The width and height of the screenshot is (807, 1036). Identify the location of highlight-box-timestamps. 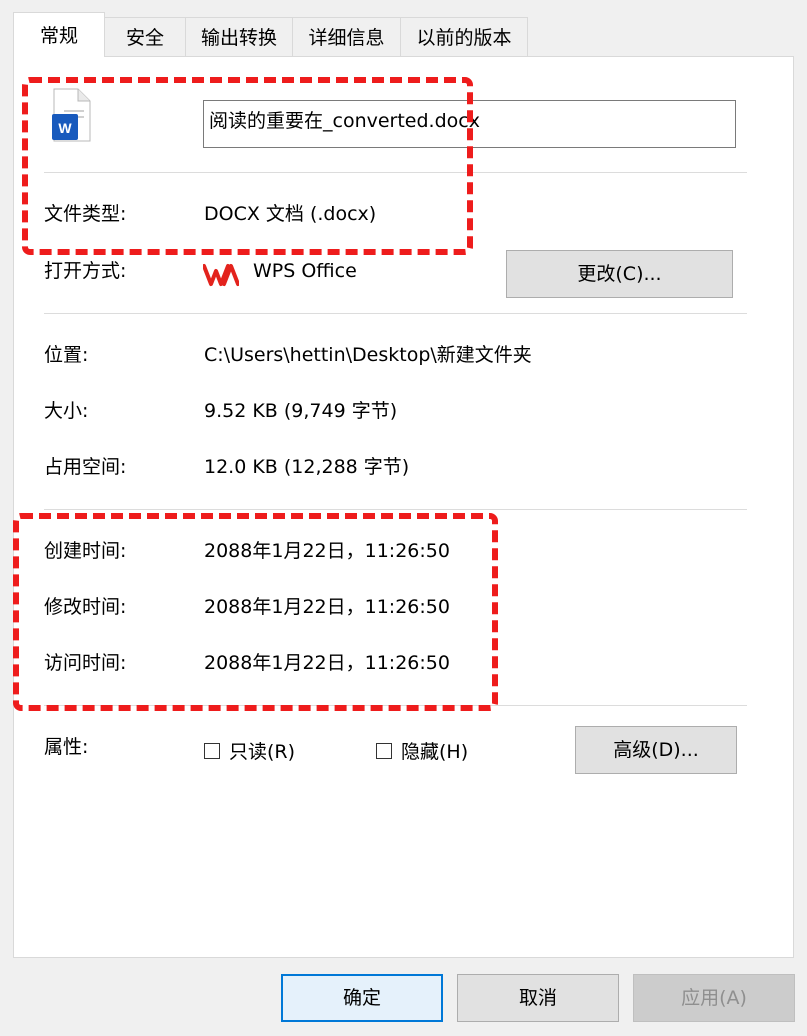
(255, 612).